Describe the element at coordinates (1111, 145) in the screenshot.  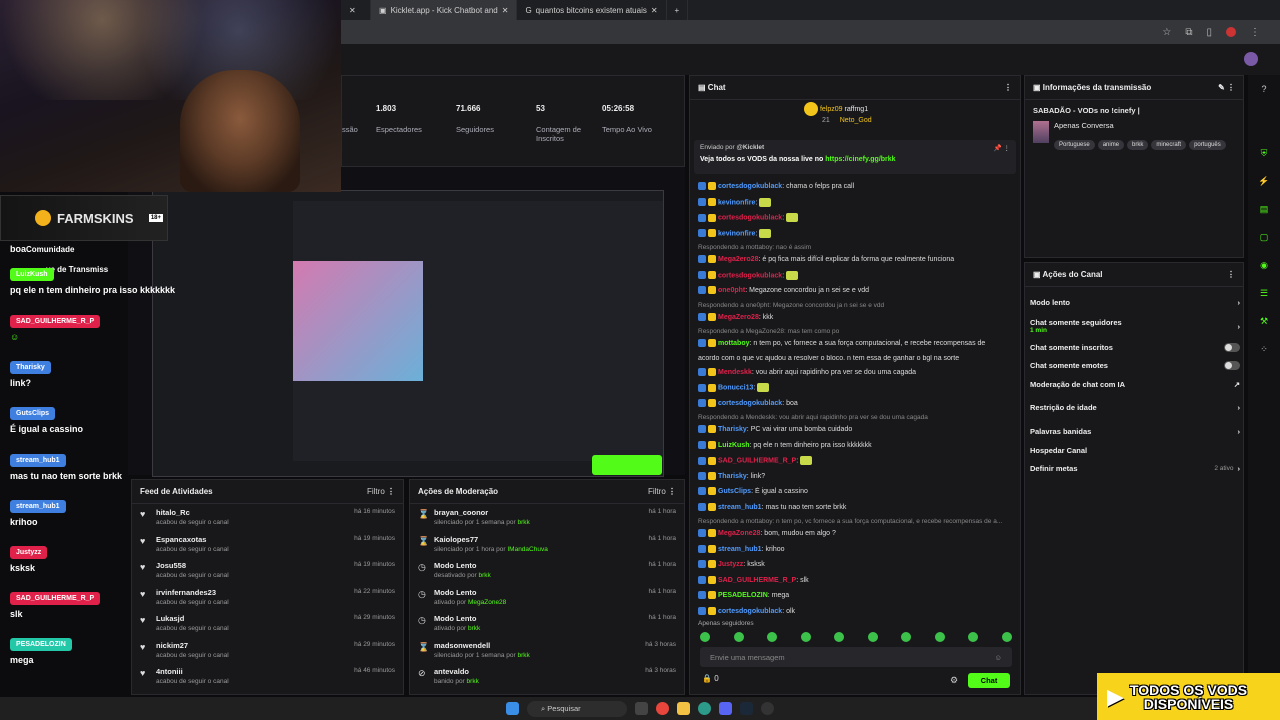
I see `stream-tag: anime` at that location.